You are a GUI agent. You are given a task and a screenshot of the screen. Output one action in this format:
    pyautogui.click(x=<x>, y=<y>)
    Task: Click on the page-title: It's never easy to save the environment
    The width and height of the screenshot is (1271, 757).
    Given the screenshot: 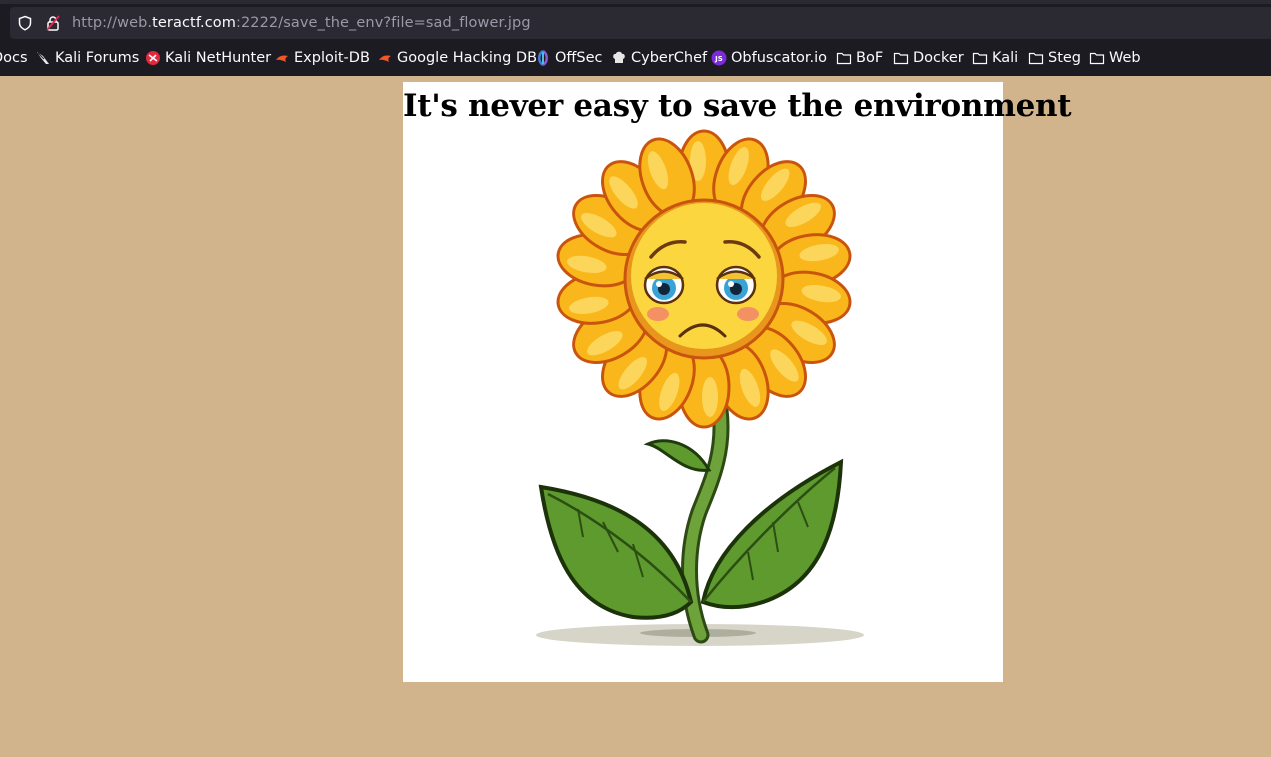 What is the action you would take?
    pyautogui.click(x=737, y=106)
    